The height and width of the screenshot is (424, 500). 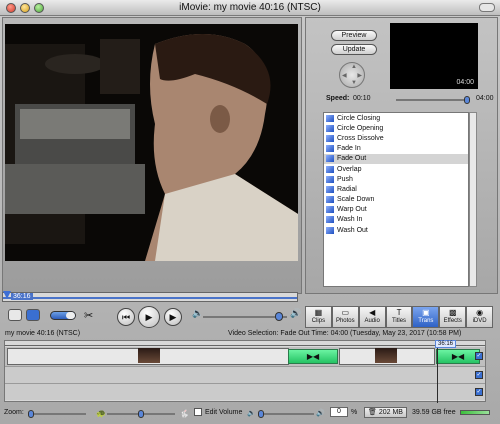 I want to click on transition-icon: ▶◀, so click(x=458, y=356).